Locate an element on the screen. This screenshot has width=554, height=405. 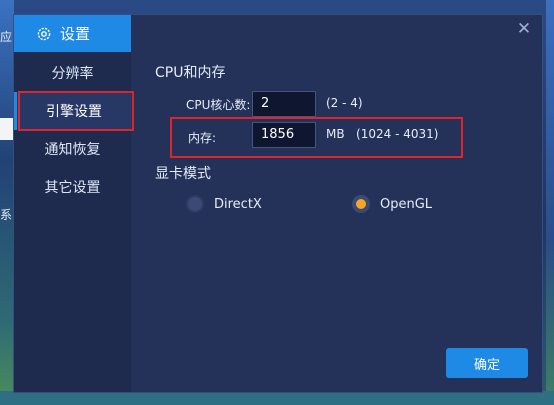
background-edge-text: 应 is located at coordinates (6, 37).